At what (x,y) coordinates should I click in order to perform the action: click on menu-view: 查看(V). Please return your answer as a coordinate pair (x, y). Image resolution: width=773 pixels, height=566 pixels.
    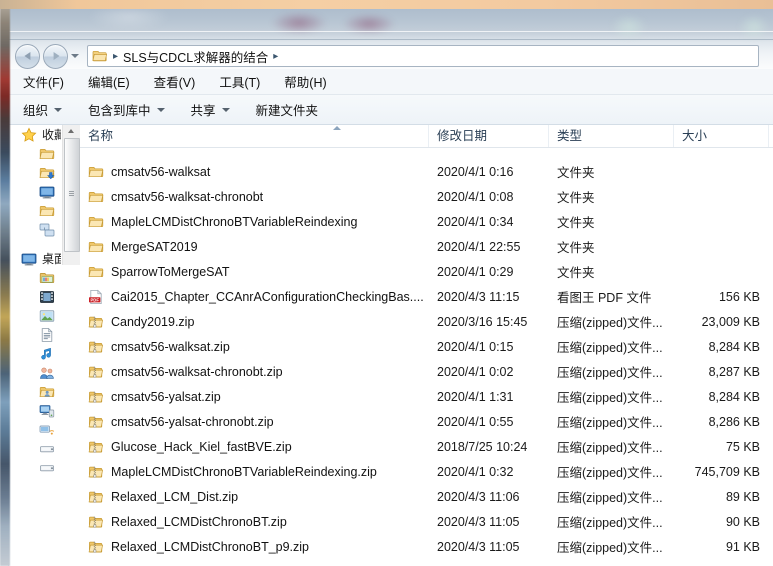
    Looking at the image, I should click on (175, 81).